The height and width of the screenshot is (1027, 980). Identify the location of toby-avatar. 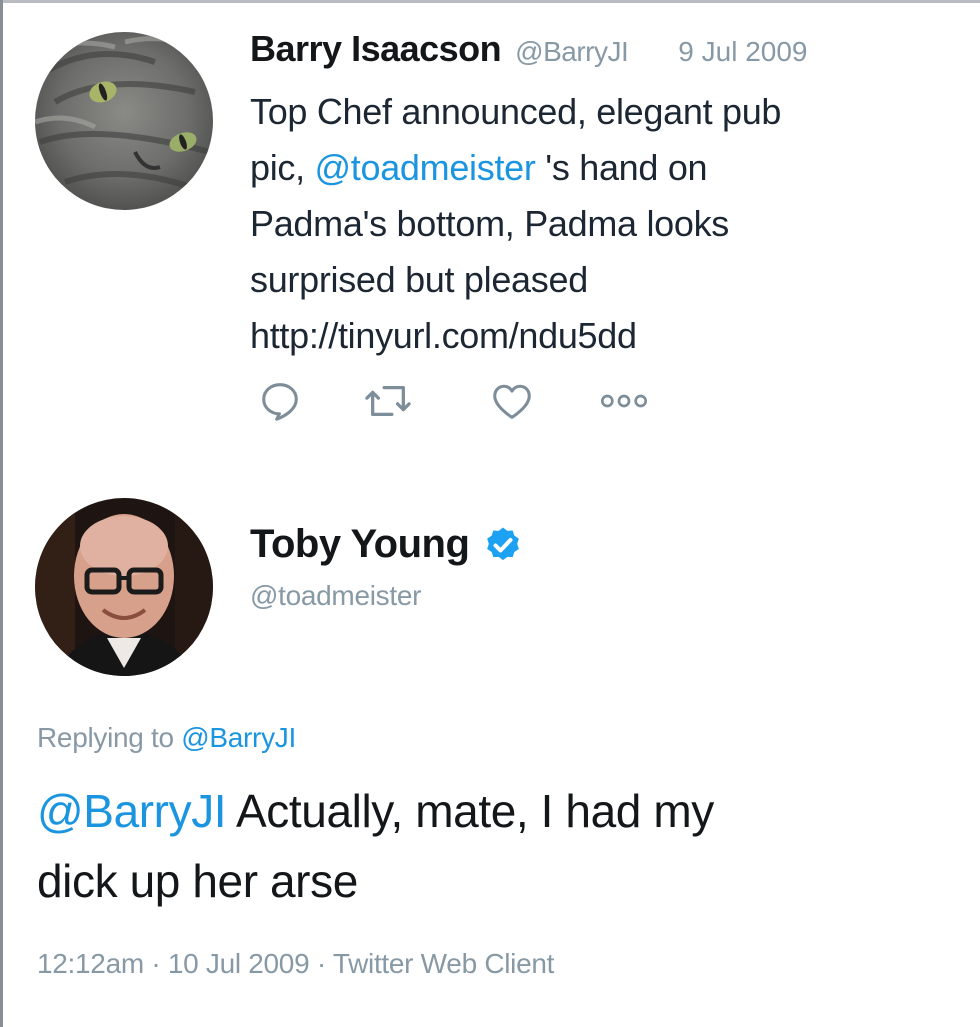
(124, 587).